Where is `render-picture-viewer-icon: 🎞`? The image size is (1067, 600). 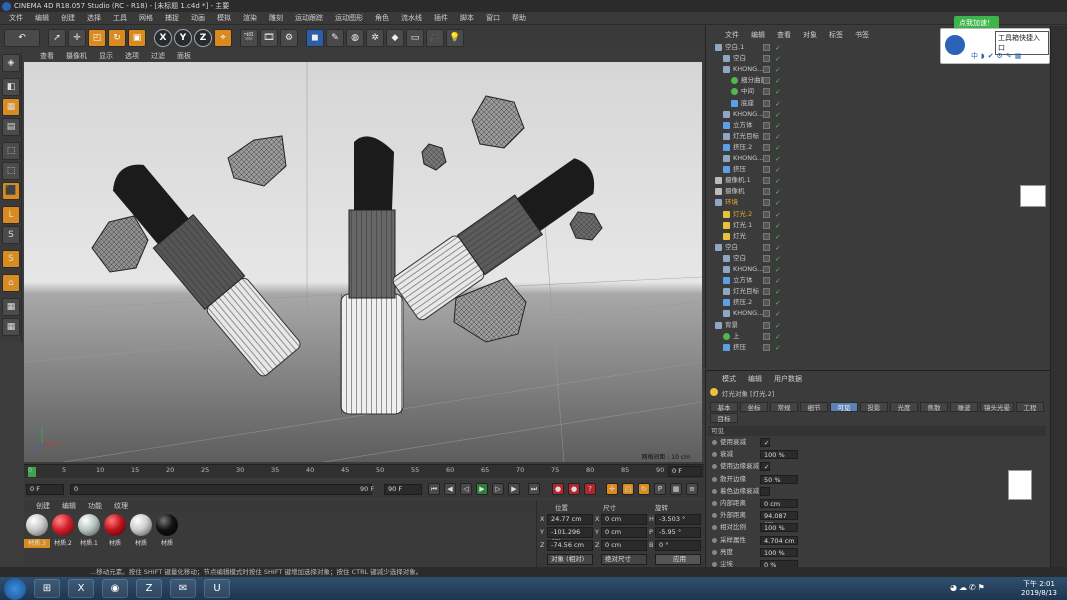 render-picture-viewer-icon: 🎞 is located at coordinates (269, 38).